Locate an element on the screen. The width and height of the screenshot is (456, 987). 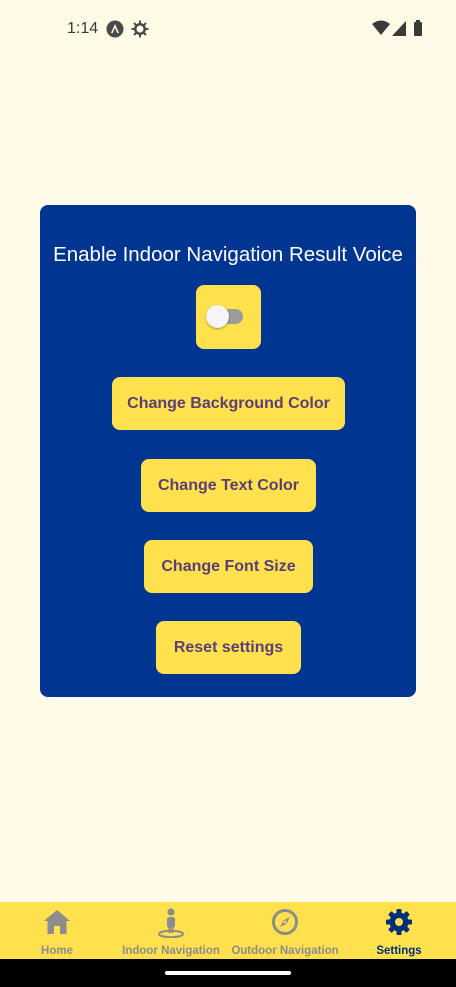
settings-gear-icon is located at coordinates (141, 30).